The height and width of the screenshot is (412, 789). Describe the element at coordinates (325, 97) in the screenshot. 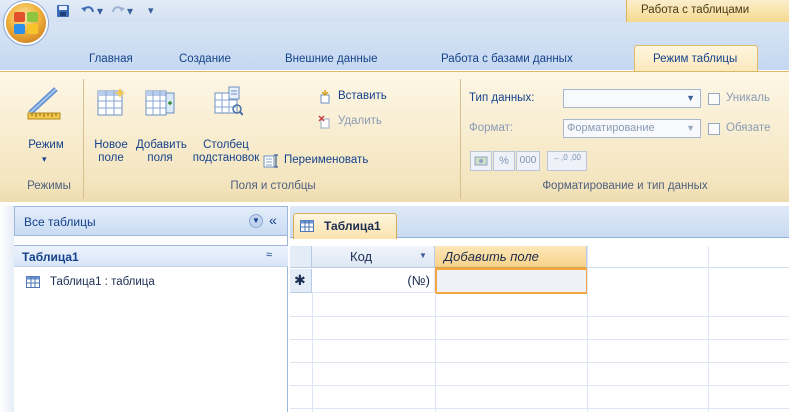

I see `insert-column-icon` at that location.